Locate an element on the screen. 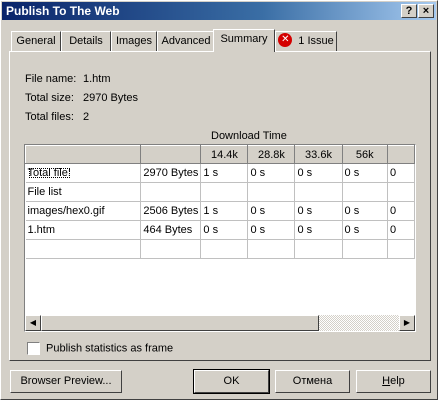  help-label-accelerator: H is located at coordinates (386, 381).